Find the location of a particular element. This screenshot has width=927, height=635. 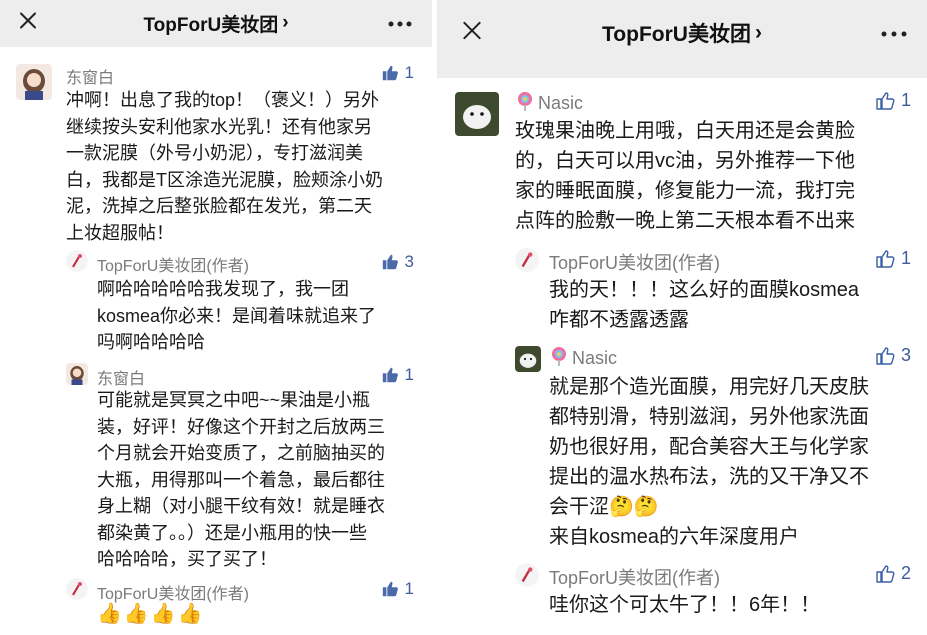

comment-line: 继续按头安利他家水光乳！还有他家另 is located at coordinates (219, 126).